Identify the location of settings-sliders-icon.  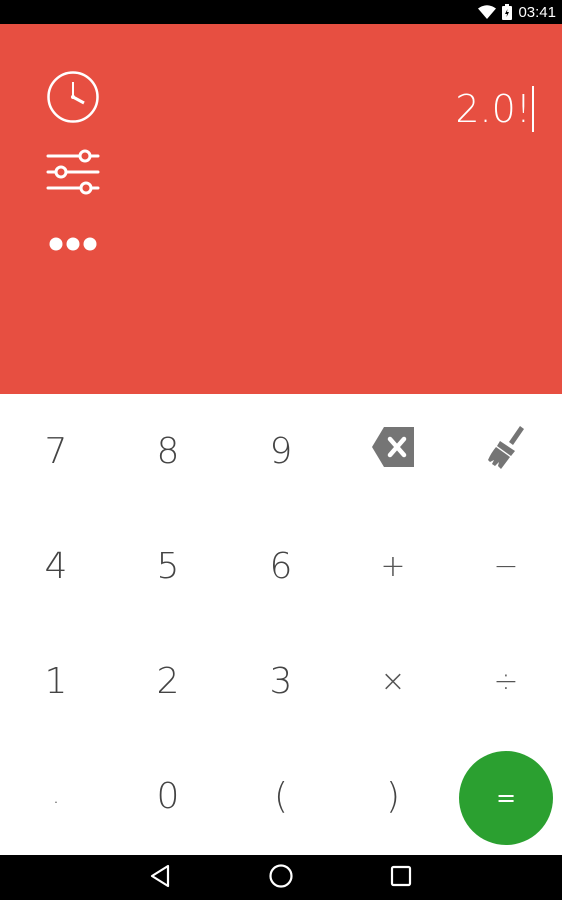
(73, 173).